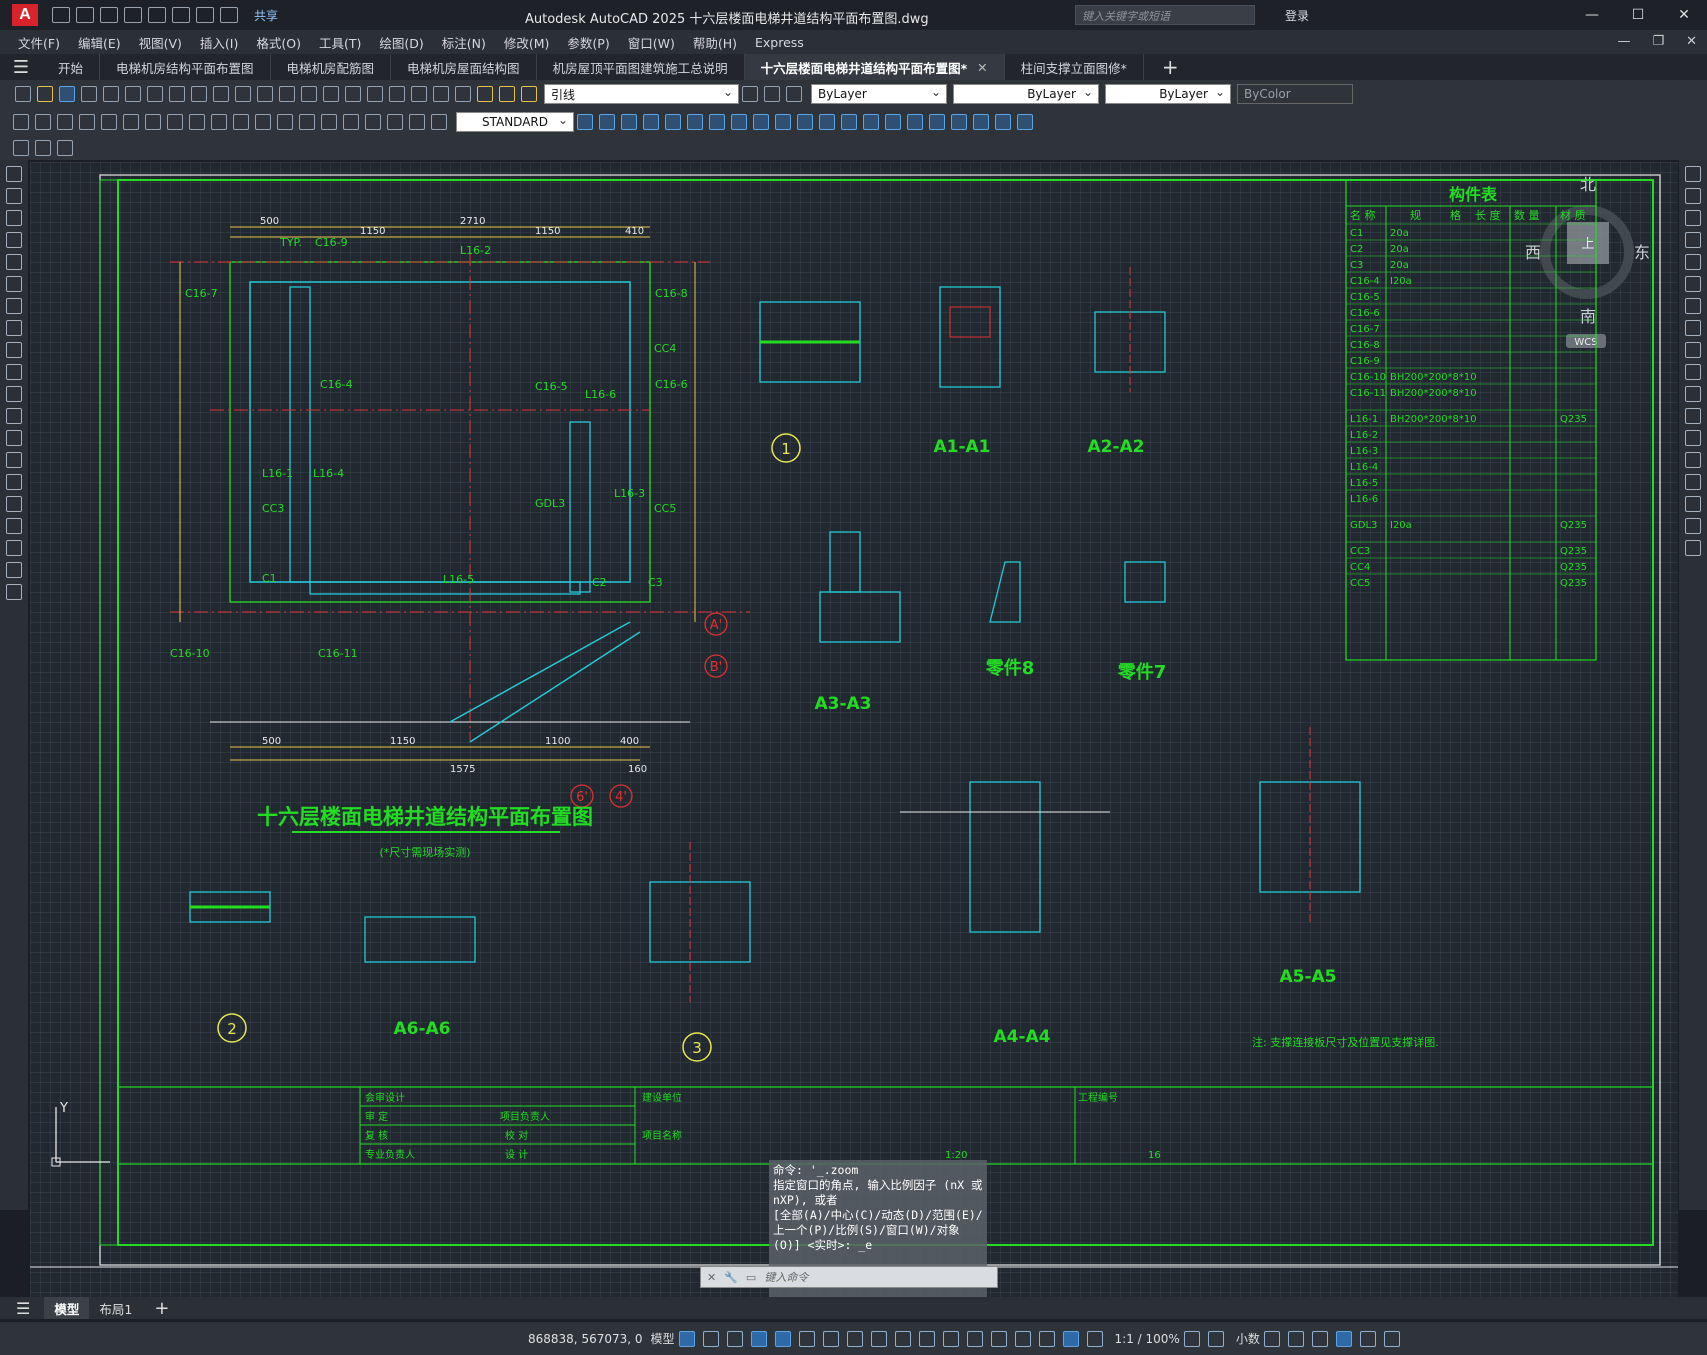 The width and height of the screenshot is (1707, 1355). What do you see at coordinates (199, 94) in the screenshot?
I see `paste-icon` at bounding box center [199, 94].